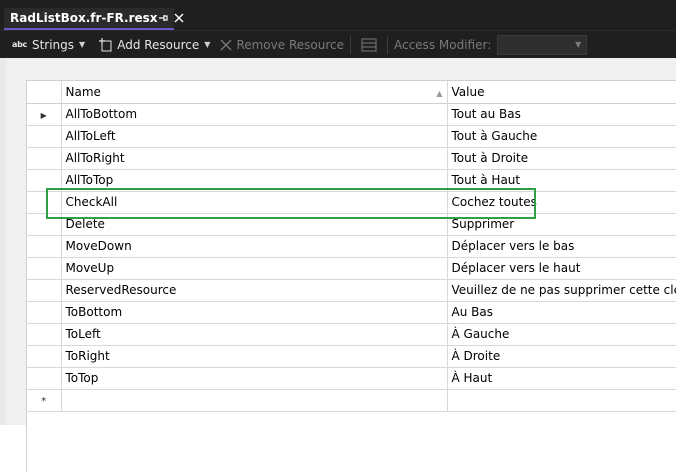 Image resolution: width=676 pixels, height=472 pixels. I want to click on name-cell: AllToBottom, so click(254, 114).